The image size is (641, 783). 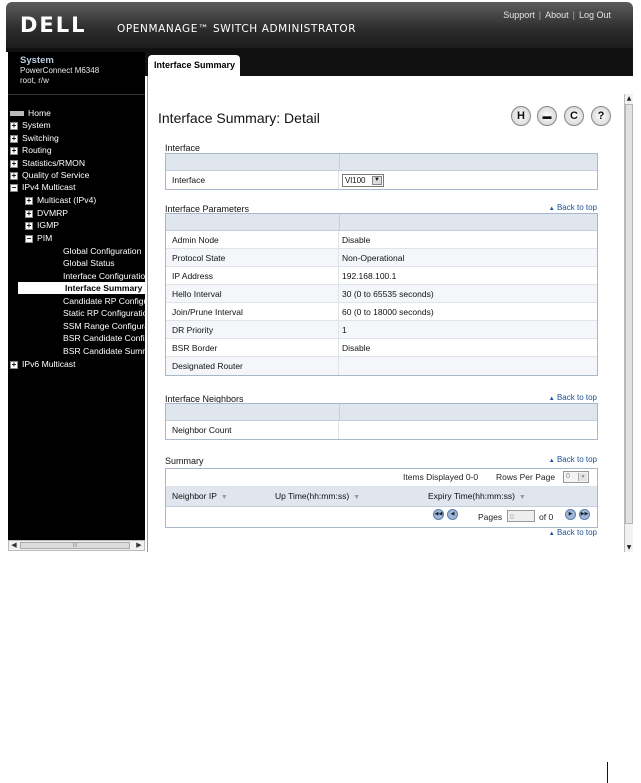 What do you see at coordinates (381, 412) in the screenshot?
I see `neighbors-table-header` at bounding box center [381, 412].